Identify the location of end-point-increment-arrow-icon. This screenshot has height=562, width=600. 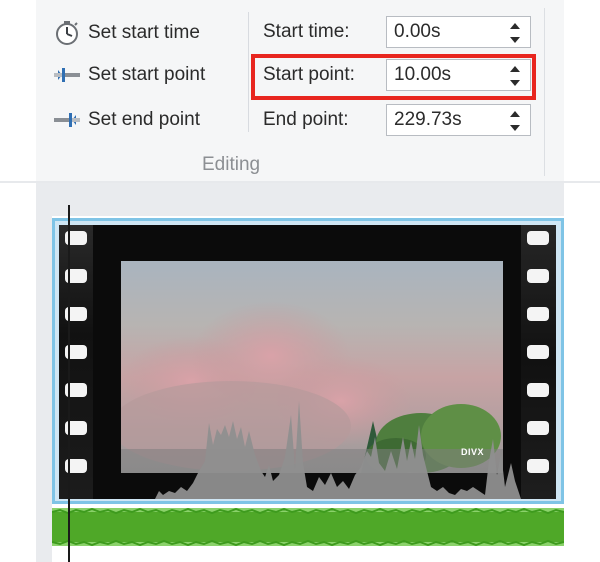
(515, 113).